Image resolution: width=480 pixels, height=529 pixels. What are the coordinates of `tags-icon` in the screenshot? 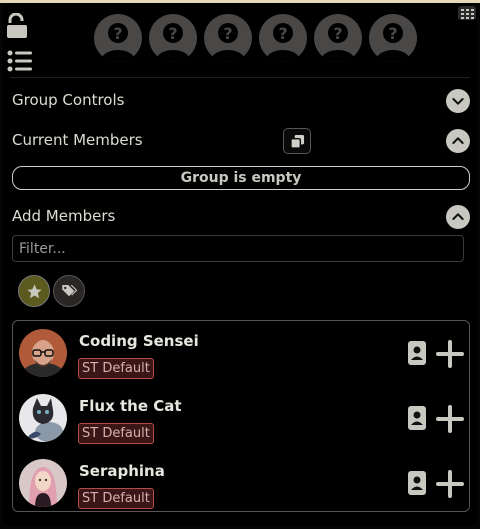 It's located at (70, 291).